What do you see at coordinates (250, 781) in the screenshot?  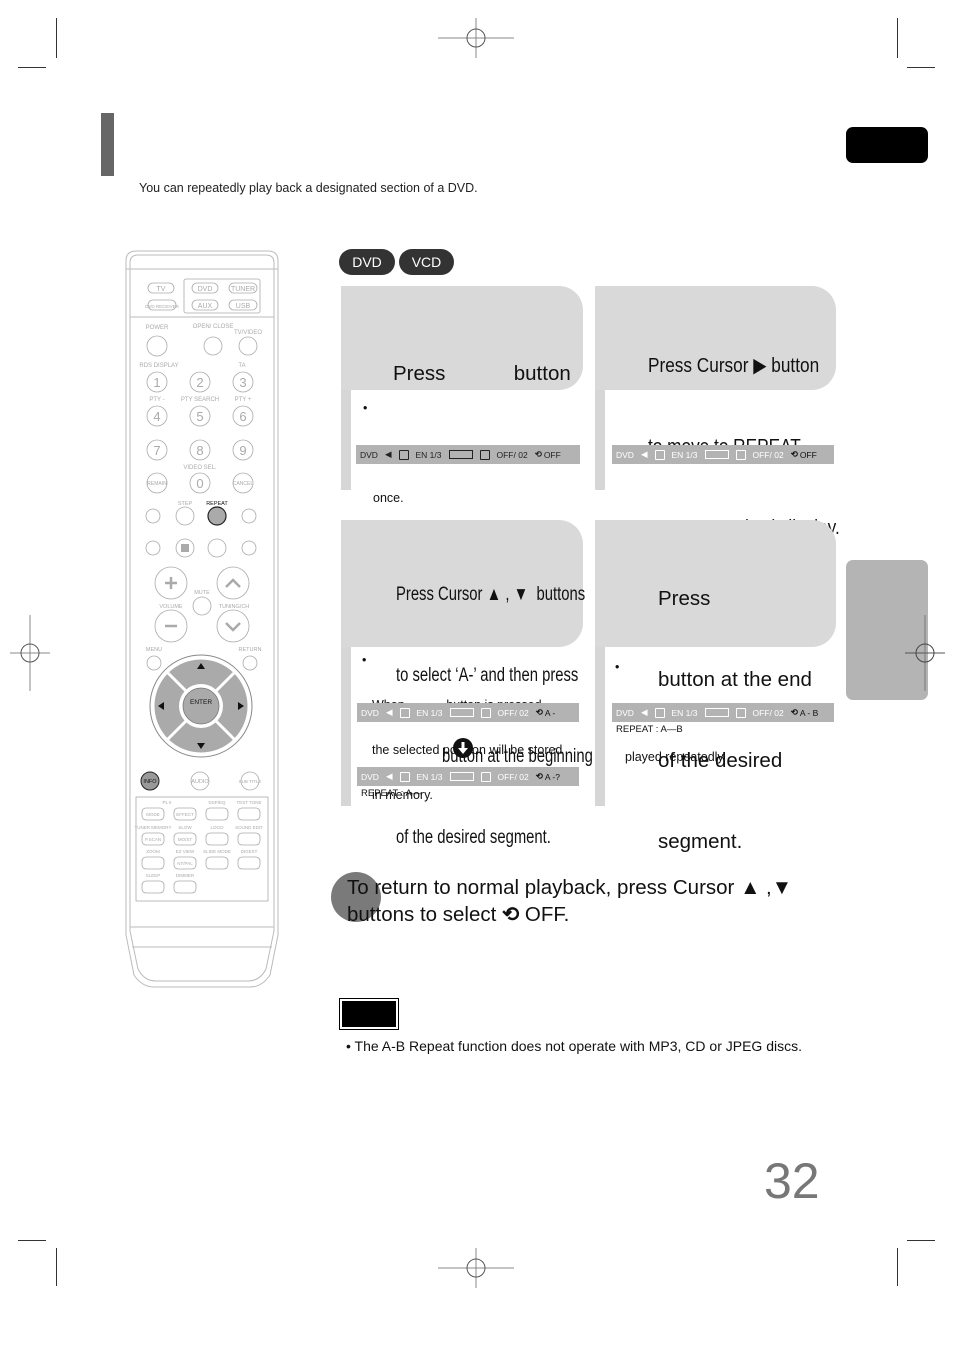 I see `remote-subtitle-label: SUB TITLE` at bounding box center [250, 781].